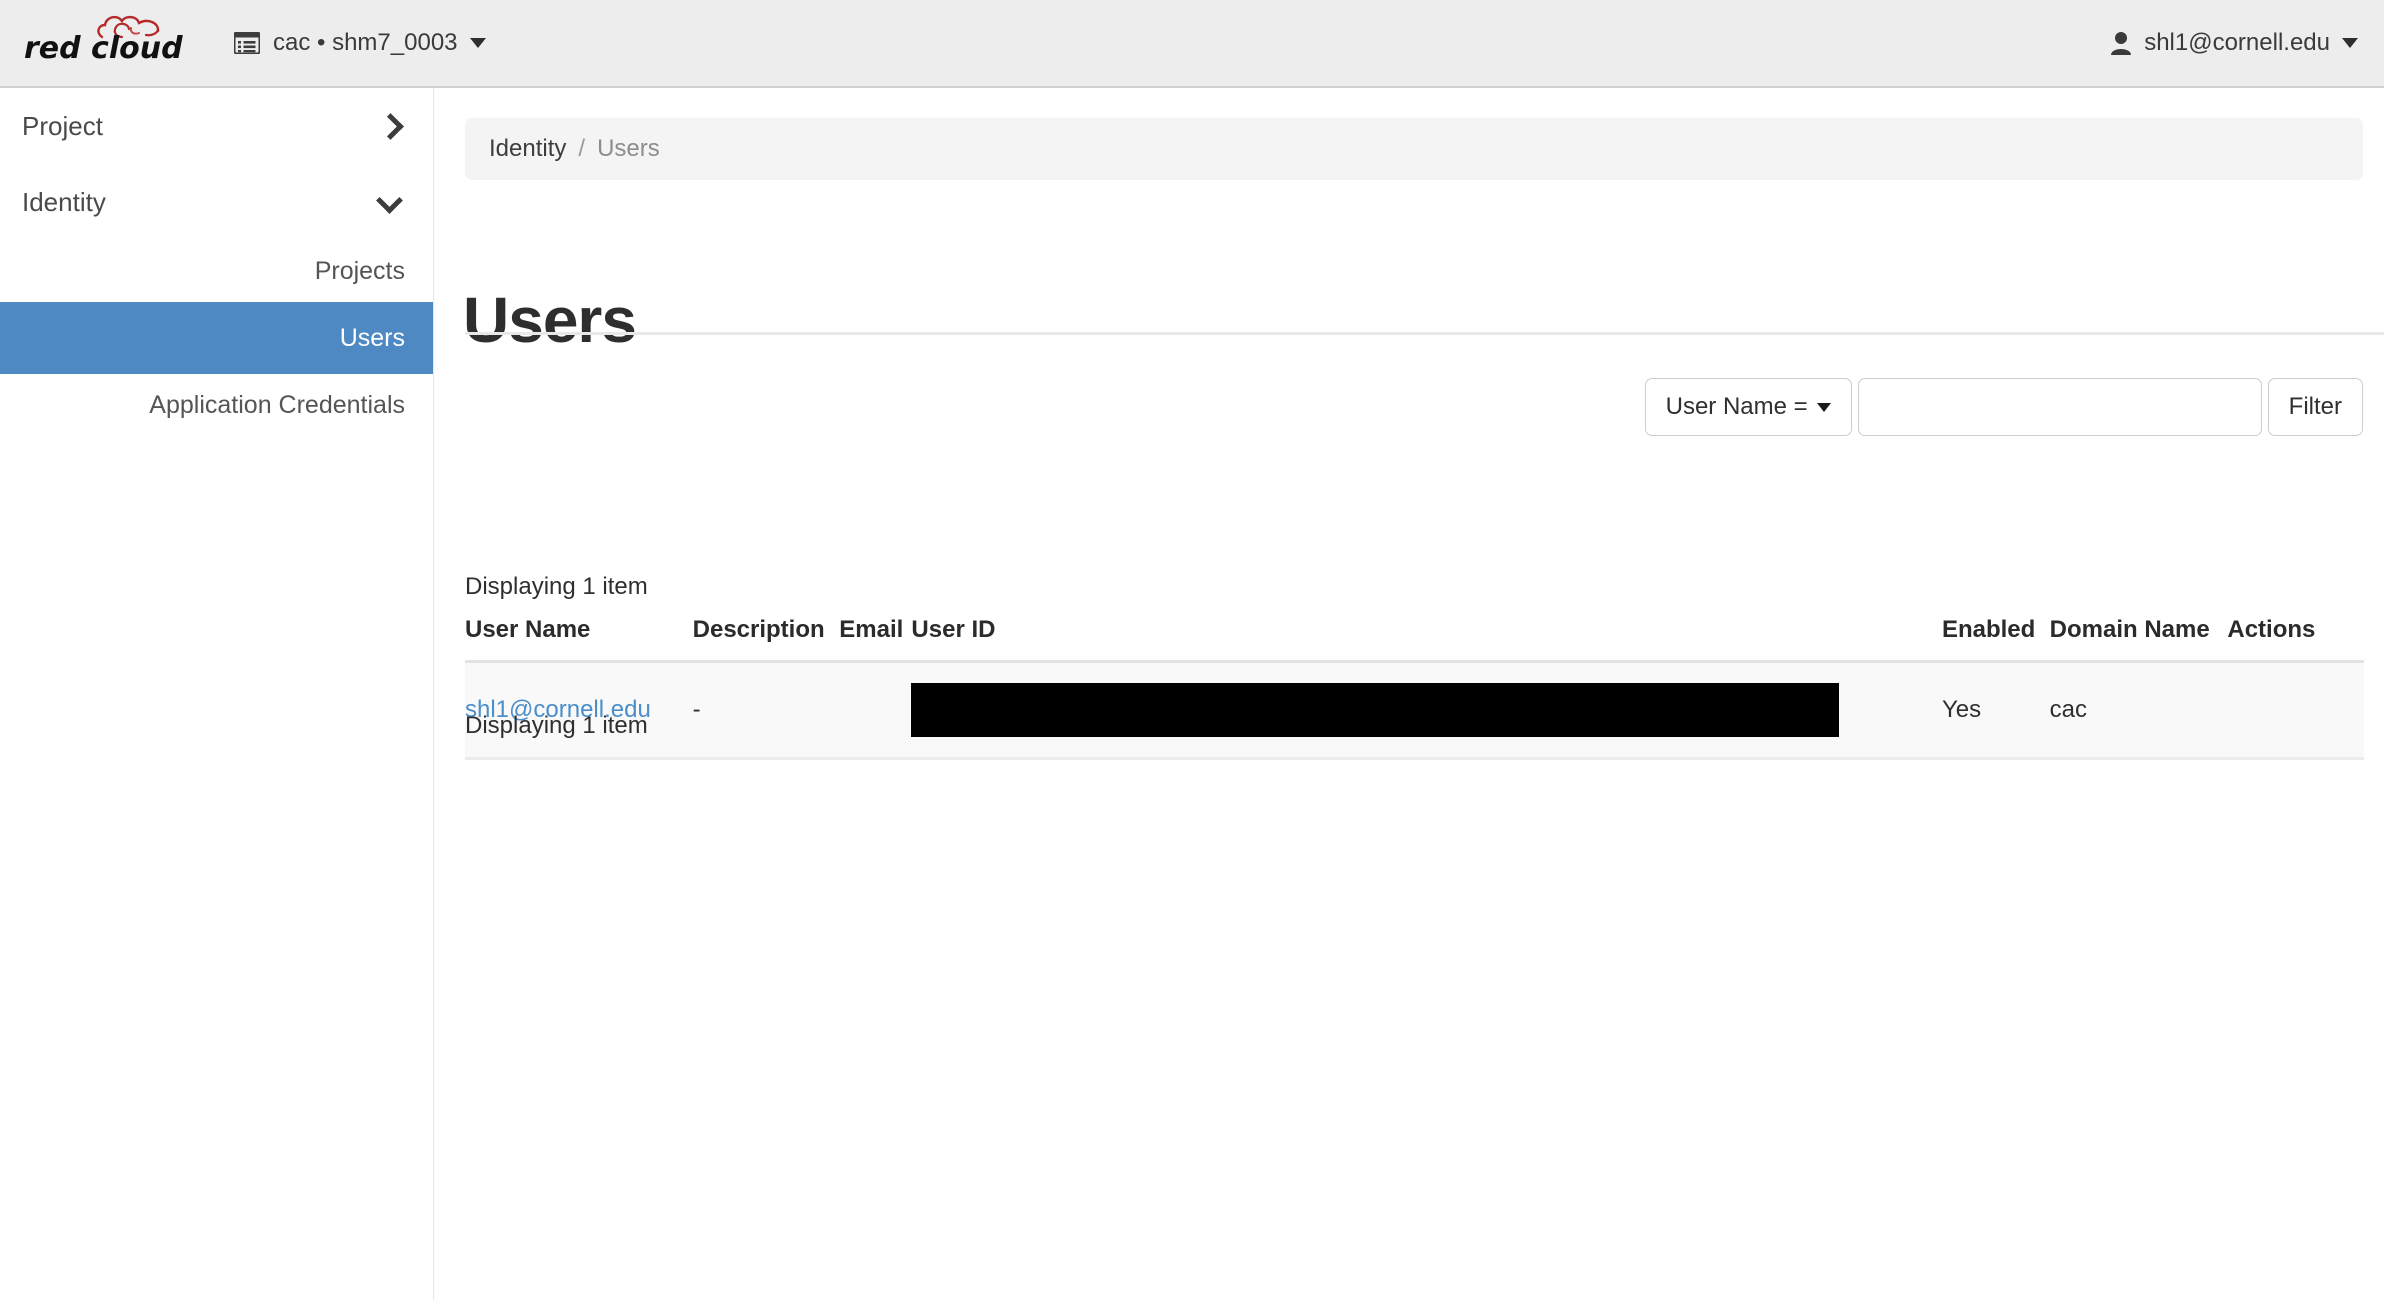 Image resolution: width=2384 pixels, height=1300 pixels. I want to click on user-menu: shl1@cornell.edu, so click(2234, 43).